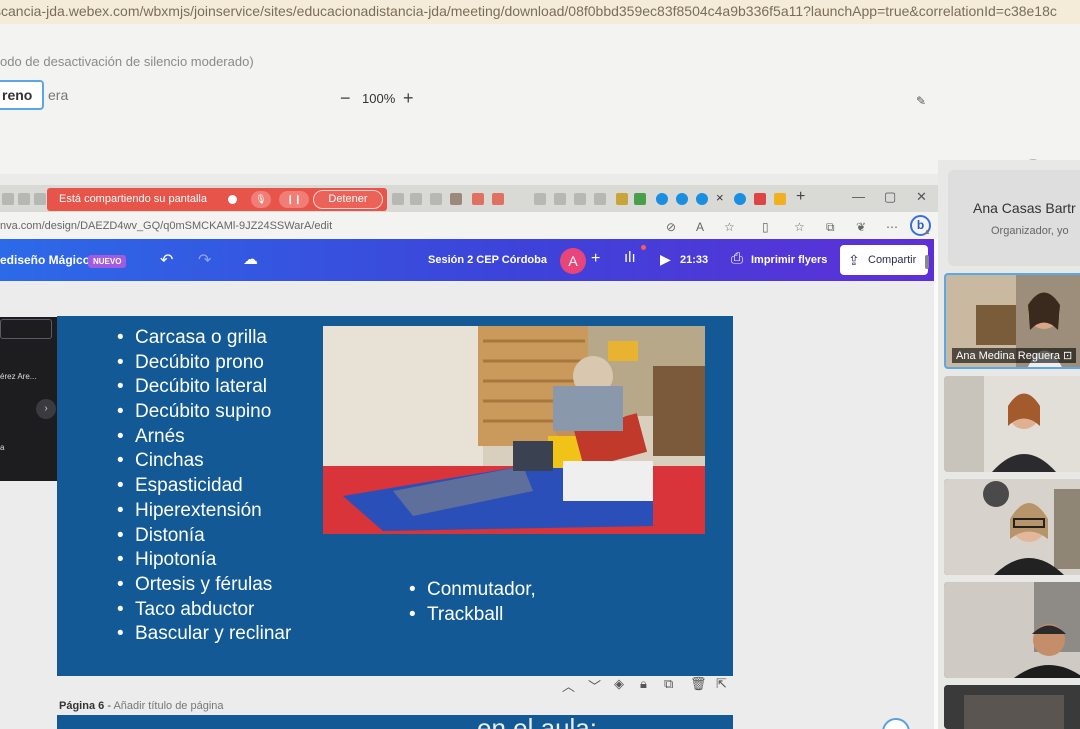 This screenshot has width=1080, height=729. What do you see at coordinates (630, 257) in the screenshot?
I see `insights-icon: ılı` at bounding box center [630, 257].